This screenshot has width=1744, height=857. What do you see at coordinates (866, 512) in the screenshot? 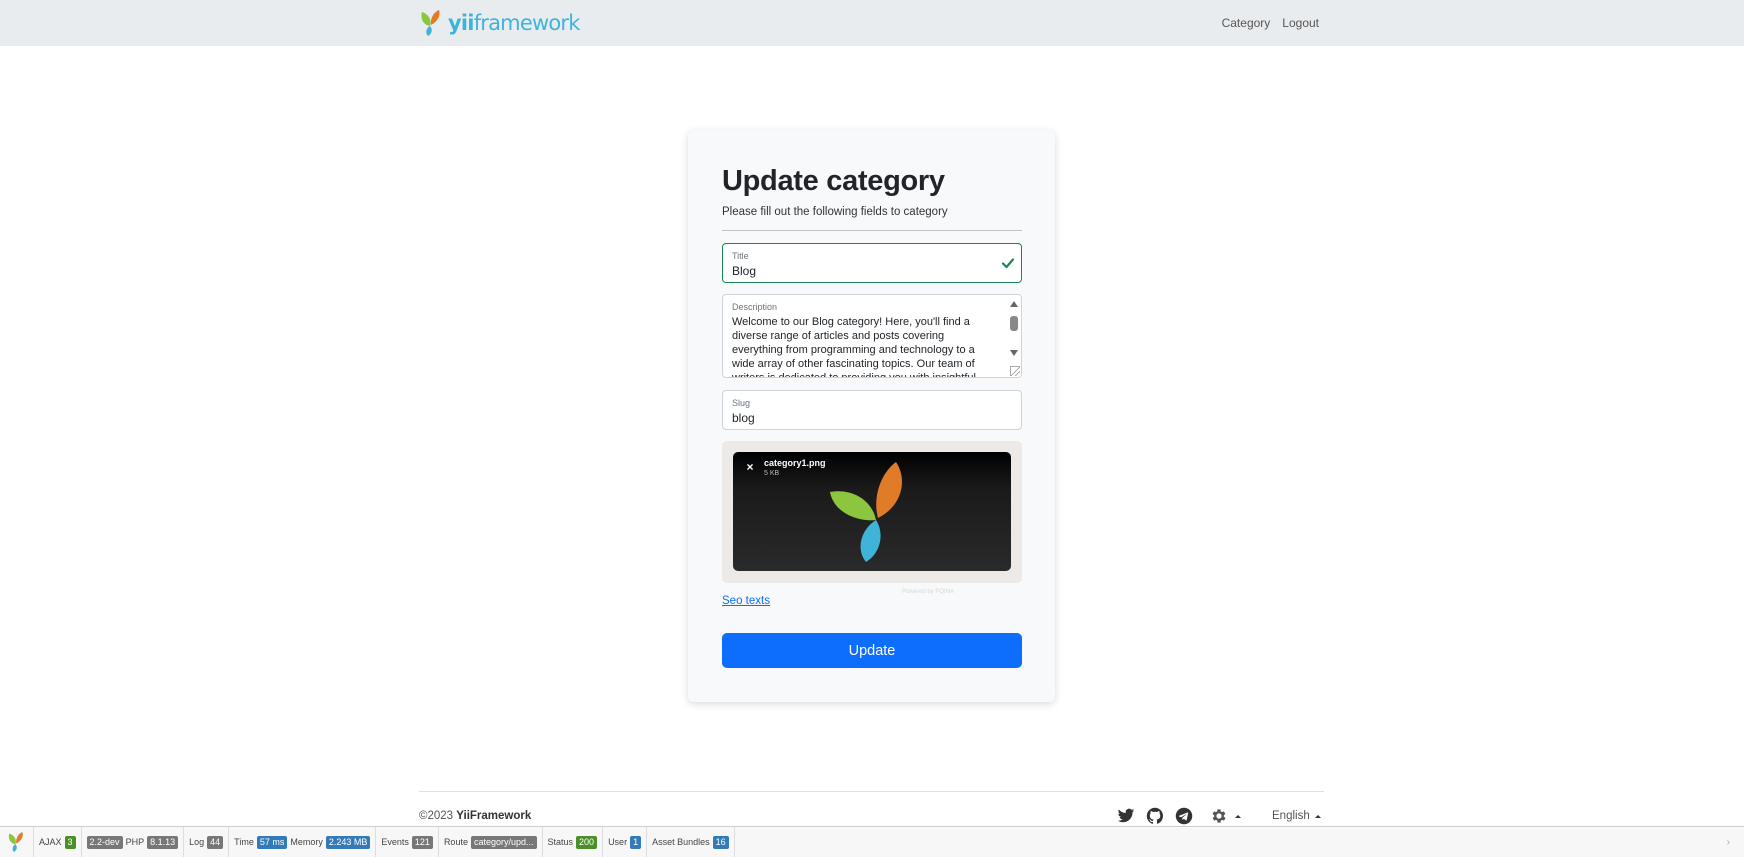
I see `preview-logo-image` at bounding box center [866, 512].